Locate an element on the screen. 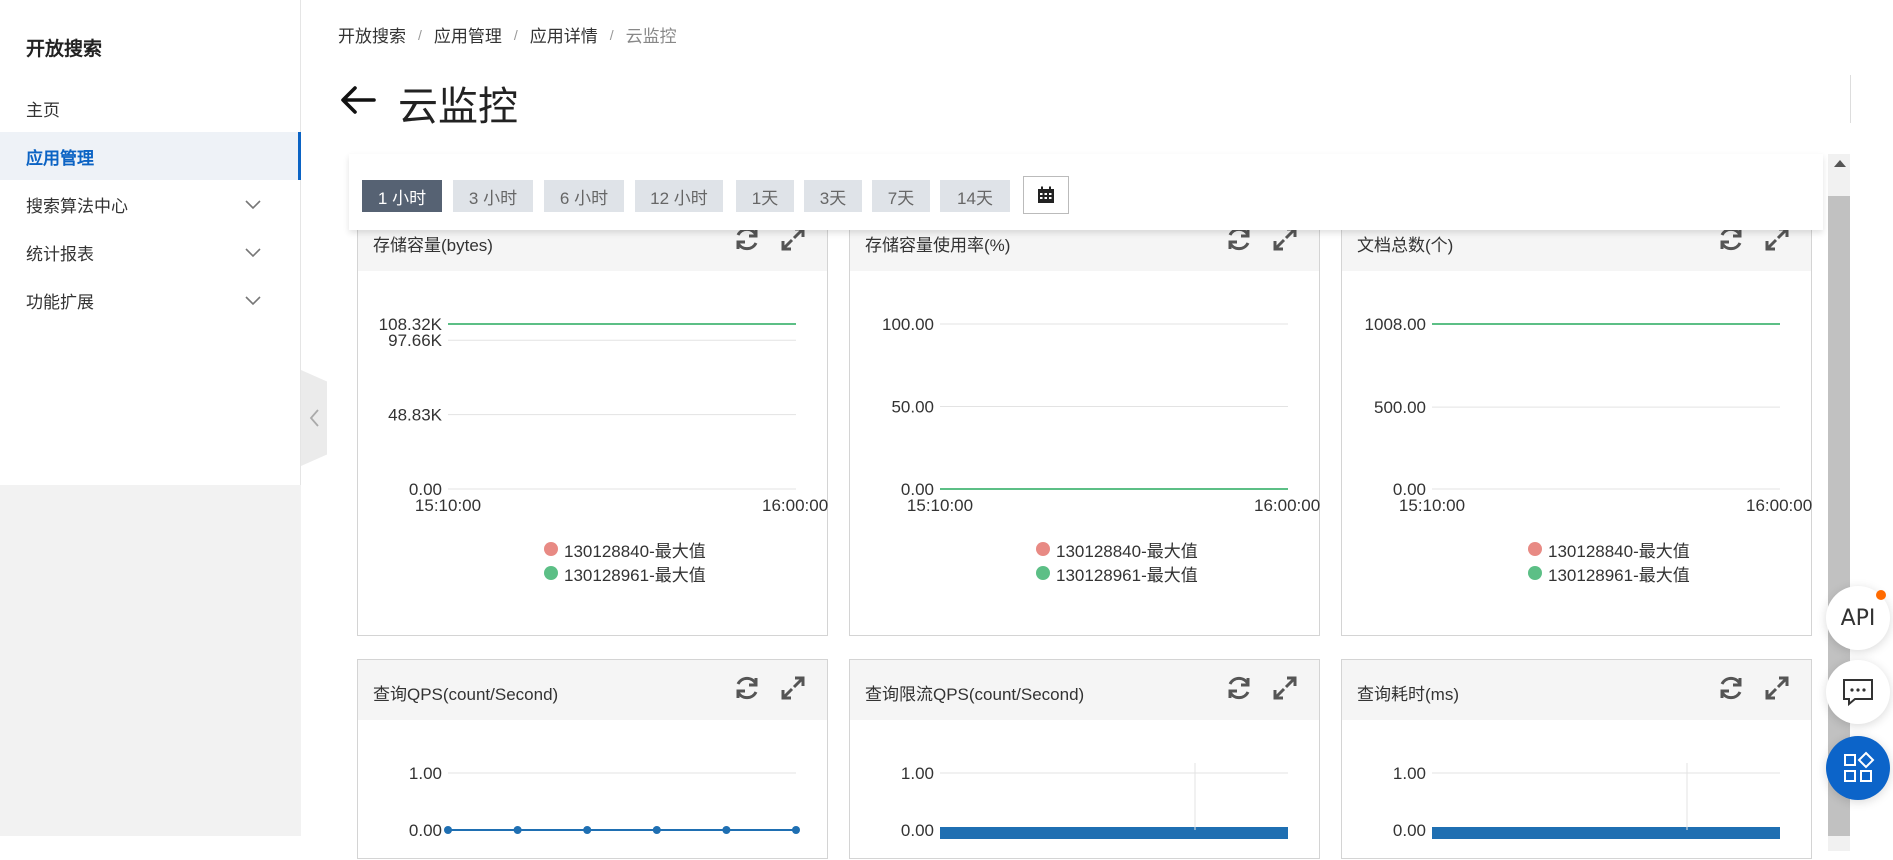 Image resolution: width=1893 pixels, height=860 pixels. sidebar-item-reports: 统计报表 is located at coordinates (150, 252).